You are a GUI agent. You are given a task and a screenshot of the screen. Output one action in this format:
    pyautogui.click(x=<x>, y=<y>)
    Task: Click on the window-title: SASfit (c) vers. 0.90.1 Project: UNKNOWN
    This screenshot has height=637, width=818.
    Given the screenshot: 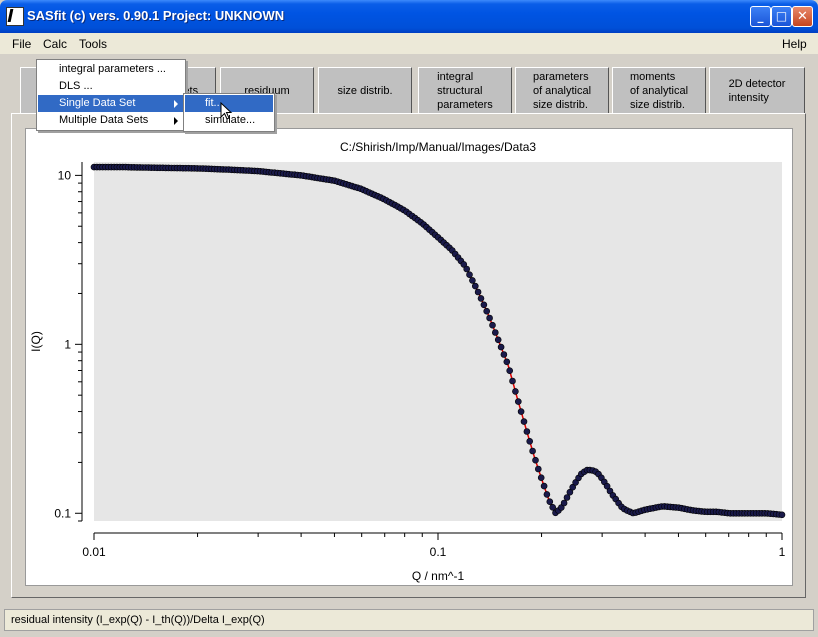 What is the action you would take?
    pyautogui.click(x=156, y=15)
    